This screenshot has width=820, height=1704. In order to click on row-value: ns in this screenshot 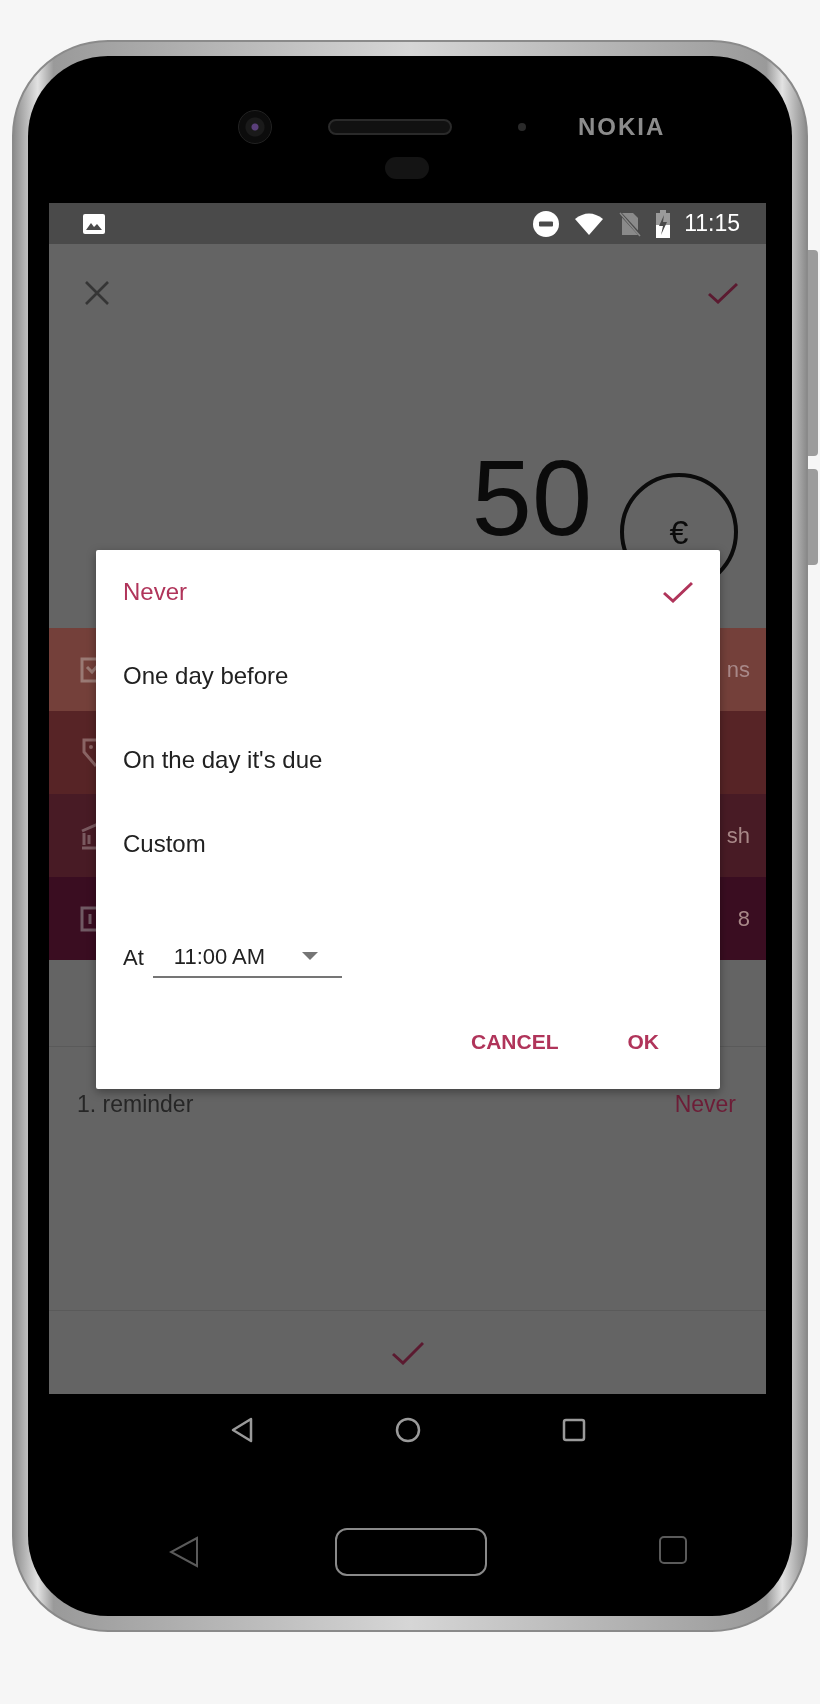, I will do `click(738, 670)`.